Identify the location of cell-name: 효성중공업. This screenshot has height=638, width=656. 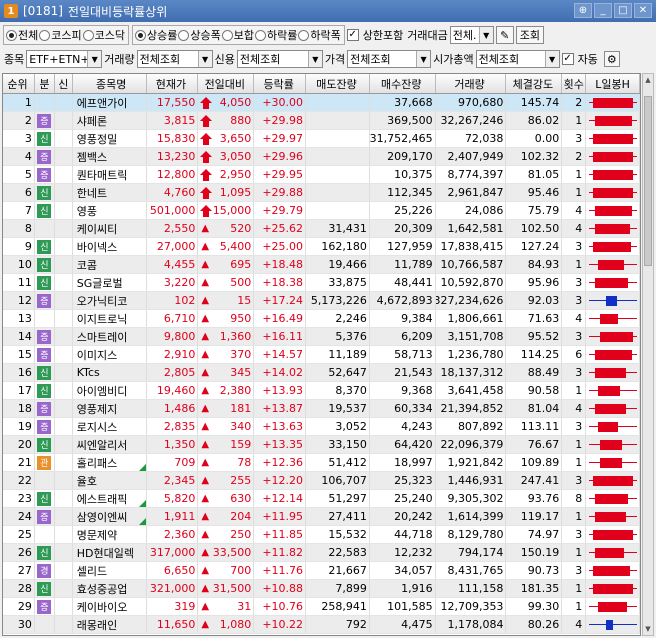
(110, 588).